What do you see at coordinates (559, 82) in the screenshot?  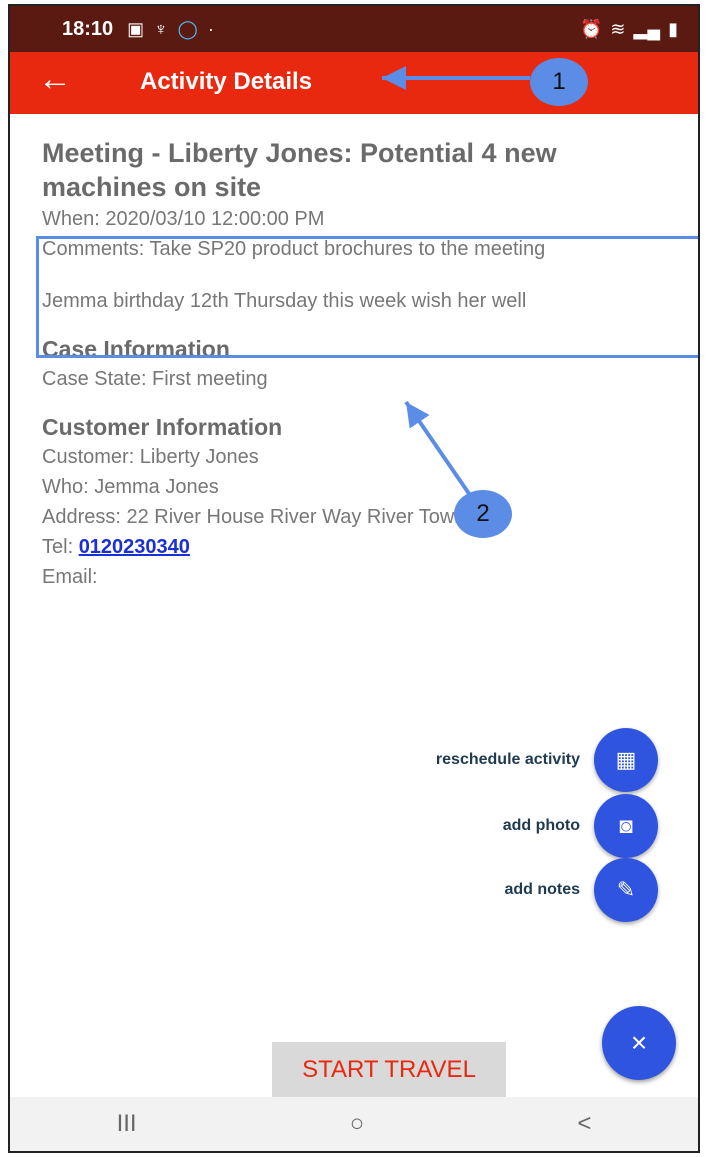 I see `annotation-badge-1: 1` at bounding box center [559, 82].